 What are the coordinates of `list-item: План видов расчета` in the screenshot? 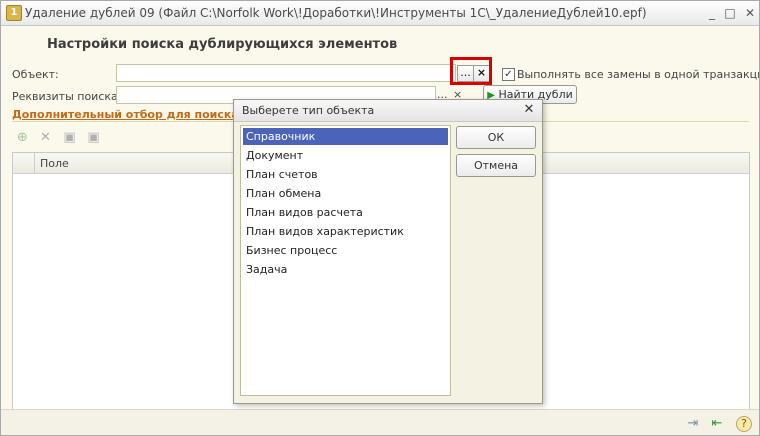 It's located at (345, 212).